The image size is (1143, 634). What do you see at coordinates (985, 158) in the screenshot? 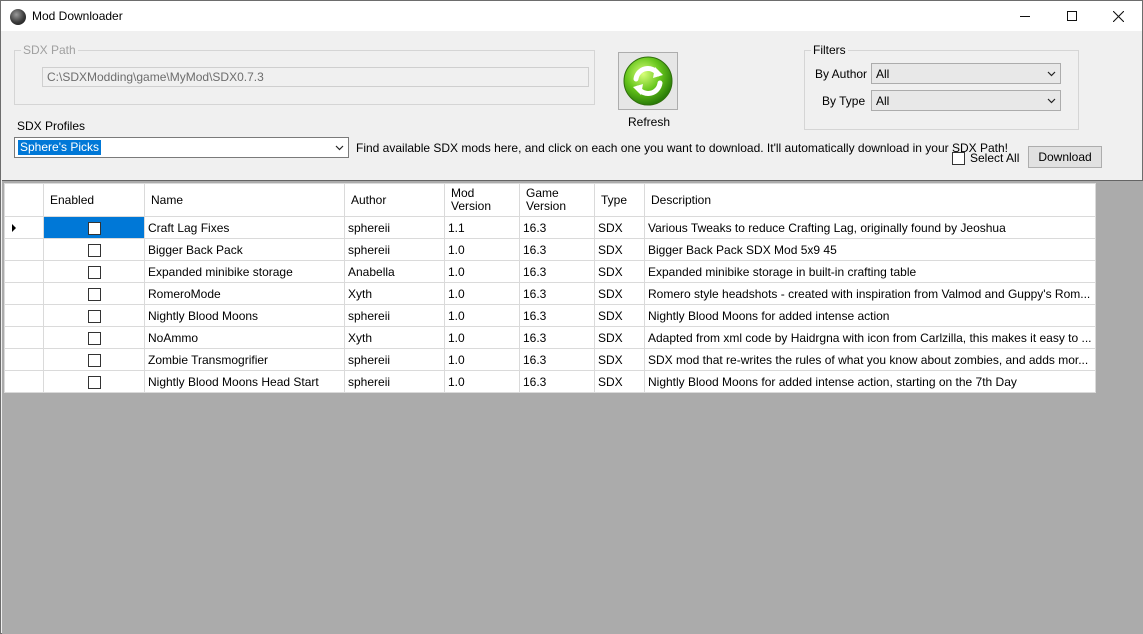
I see `select-all-checkbox: Select All` at bounding box center [985, 158].